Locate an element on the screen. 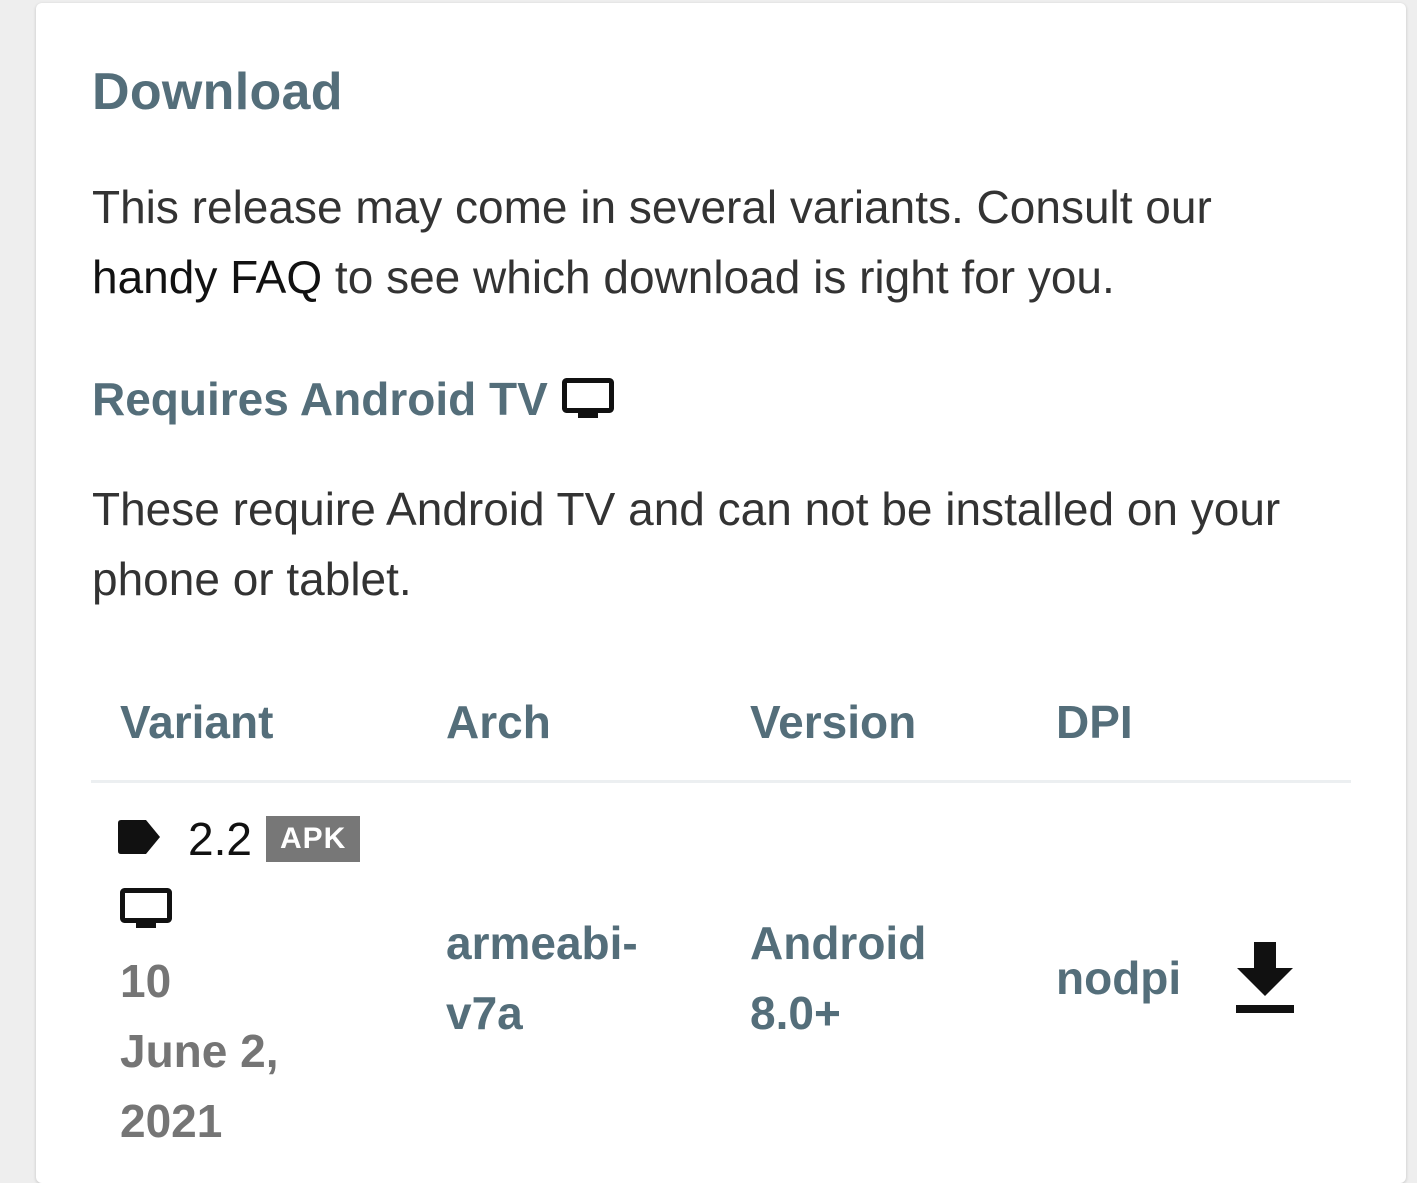 Image resolution: width=1417 pixels, height=1183 pixels. variant-meta: 10 June 2, 2021 is located at coordinates (220, 1051).